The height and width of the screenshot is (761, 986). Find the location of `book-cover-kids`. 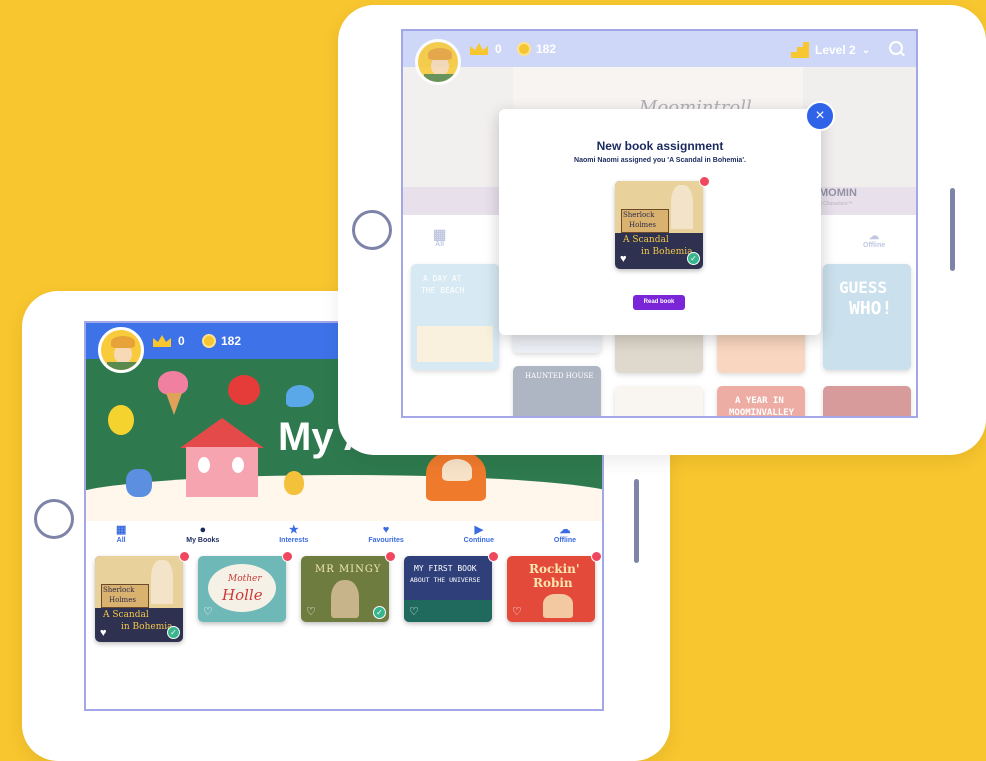

book-cover-kids is located at coordinates (558, 606).